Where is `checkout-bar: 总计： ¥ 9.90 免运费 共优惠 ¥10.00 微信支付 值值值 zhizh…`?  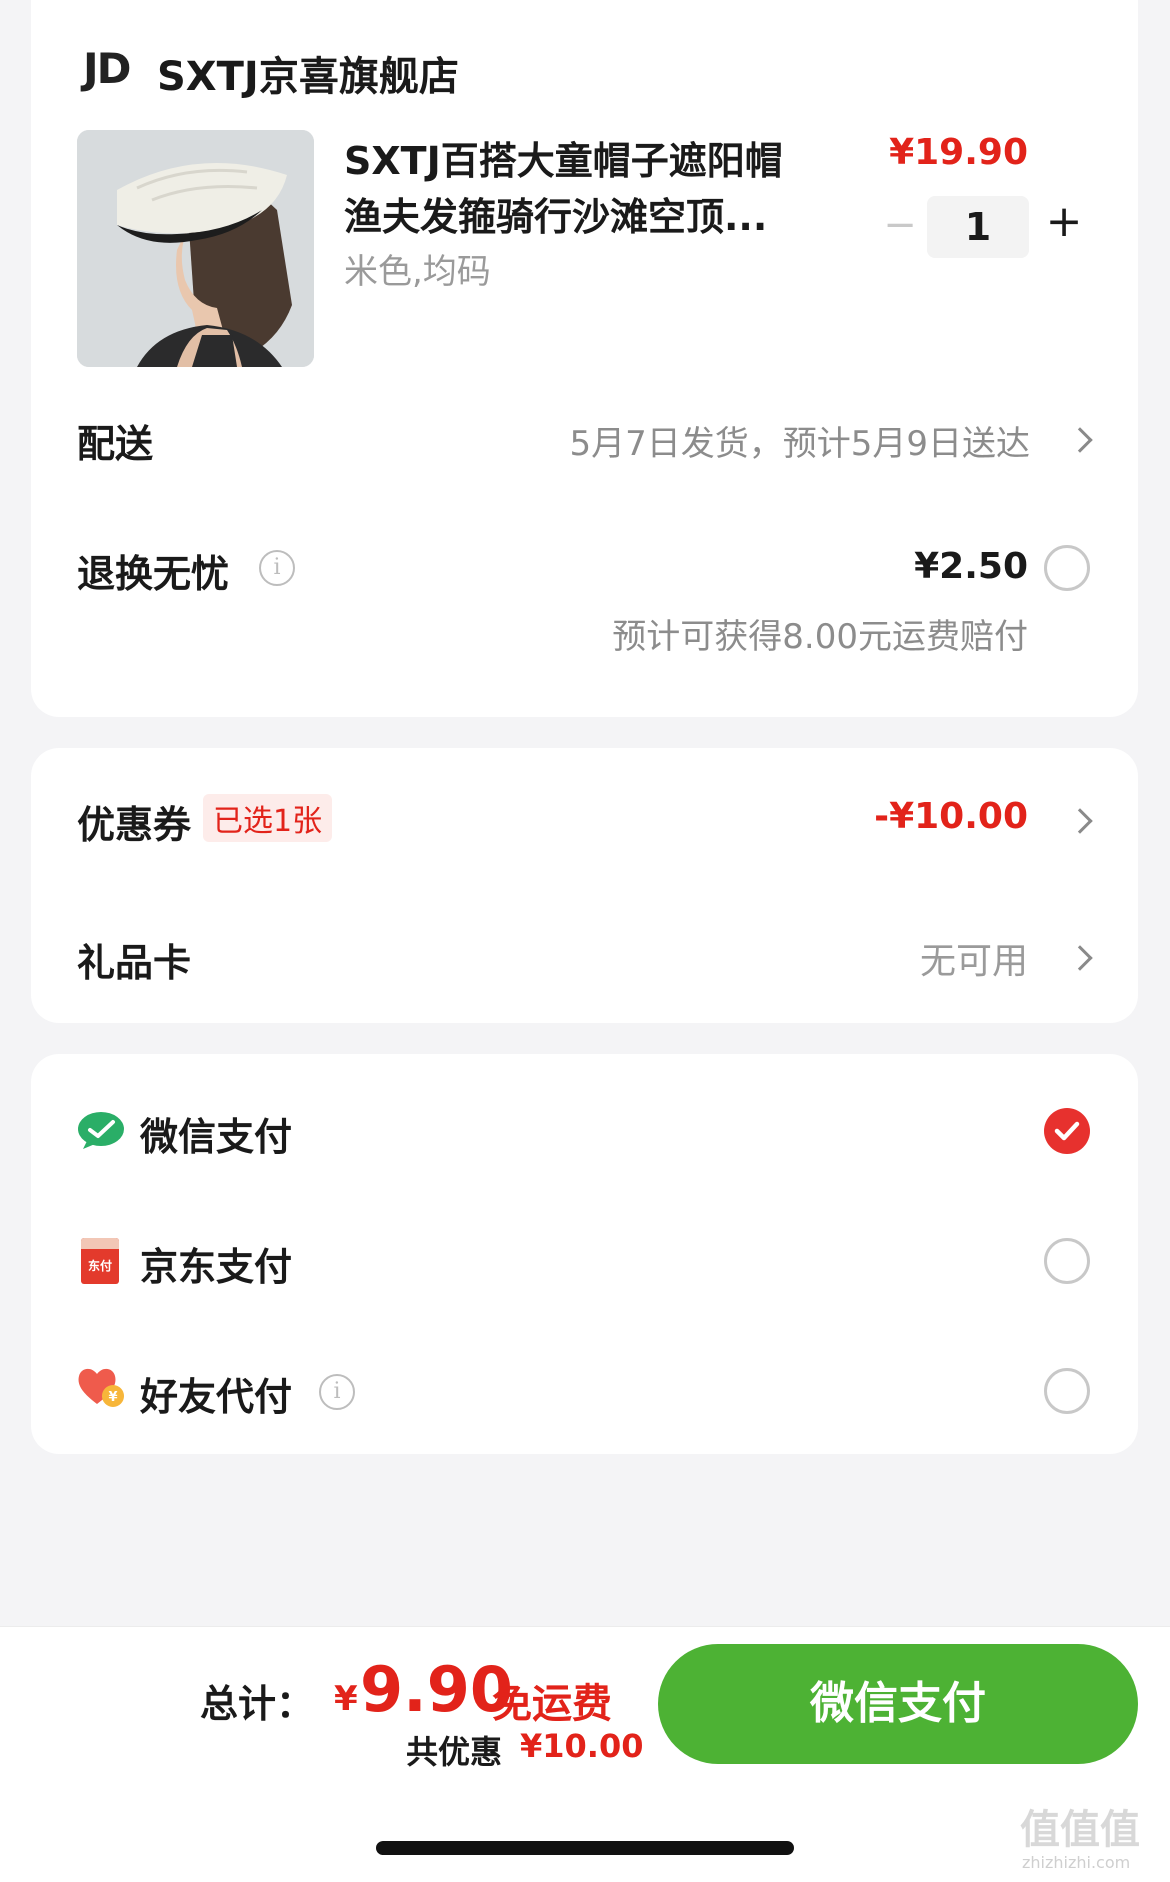 checkout-bar: 总计： ¥ 9.90 免运费 共优惠 ¥10.00 微信支付 值值值 zhizh… is located at coordinates (585, 1754).